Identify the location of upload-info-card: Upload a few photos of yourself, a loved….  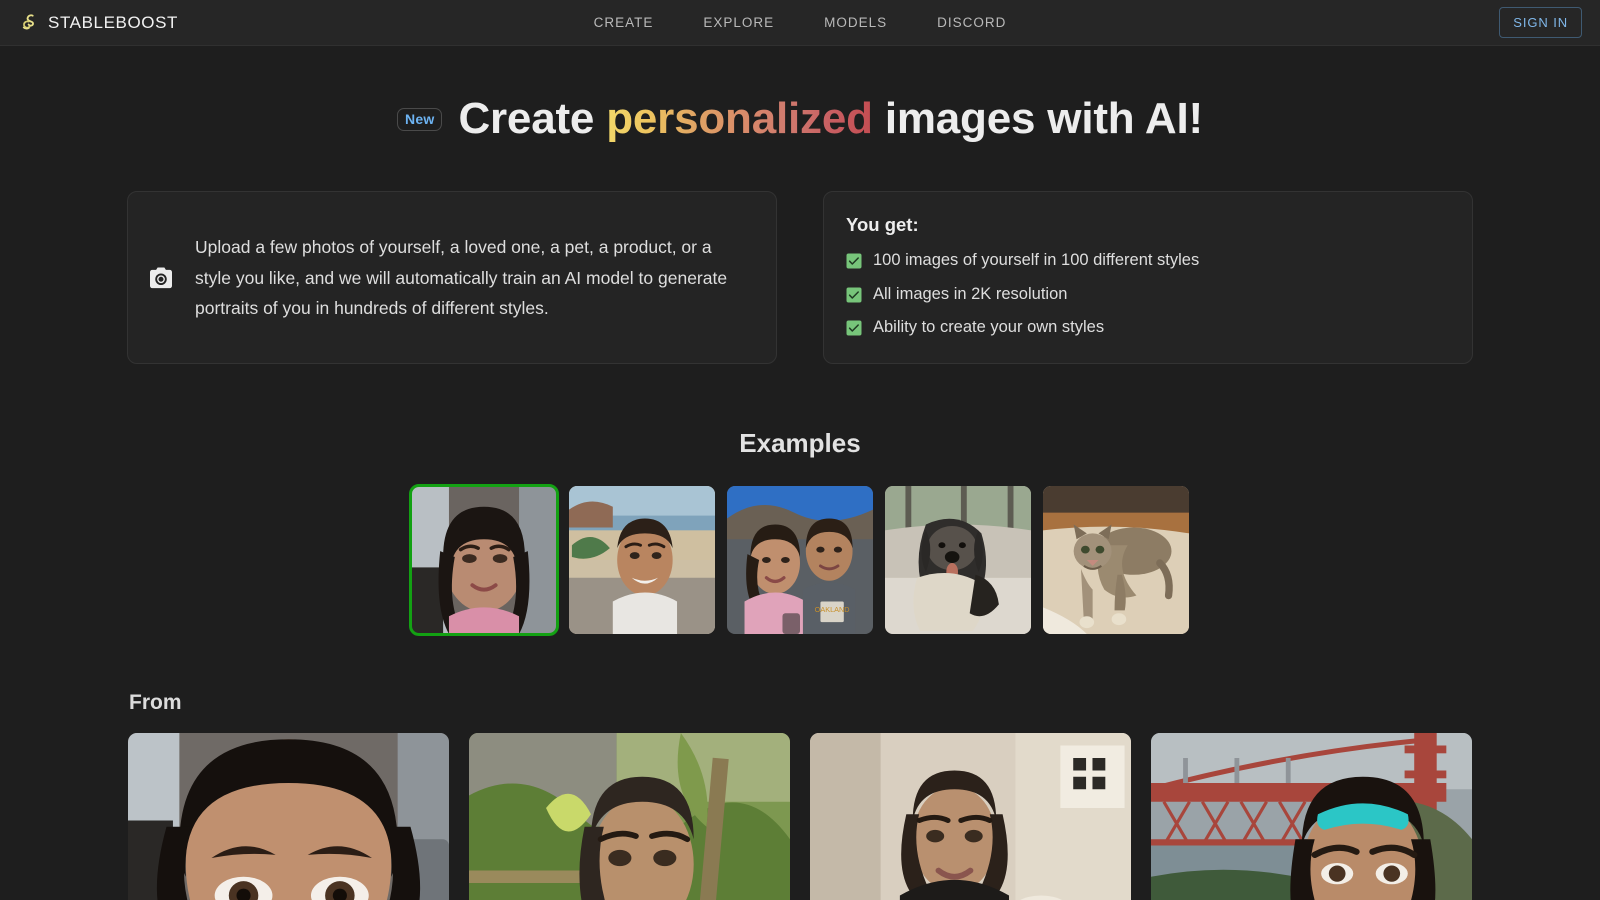
(452, 277).